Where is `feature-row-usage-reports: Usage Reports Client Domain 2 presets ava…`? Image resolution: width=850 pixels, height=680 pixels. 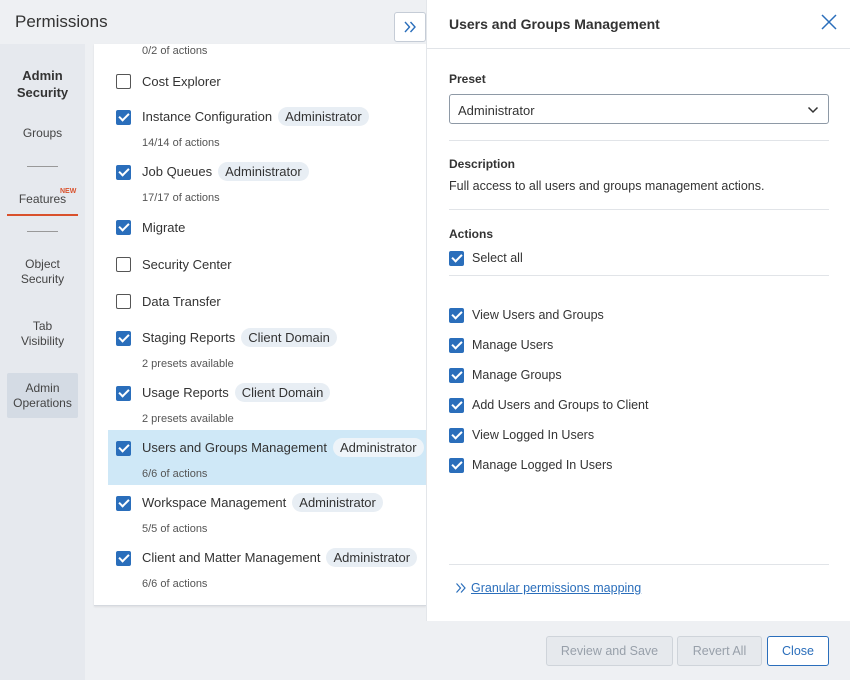 feature-row-usage-reports: Usage Reports Client Domain 2 presets ava… is located at coordinates (260, 404).